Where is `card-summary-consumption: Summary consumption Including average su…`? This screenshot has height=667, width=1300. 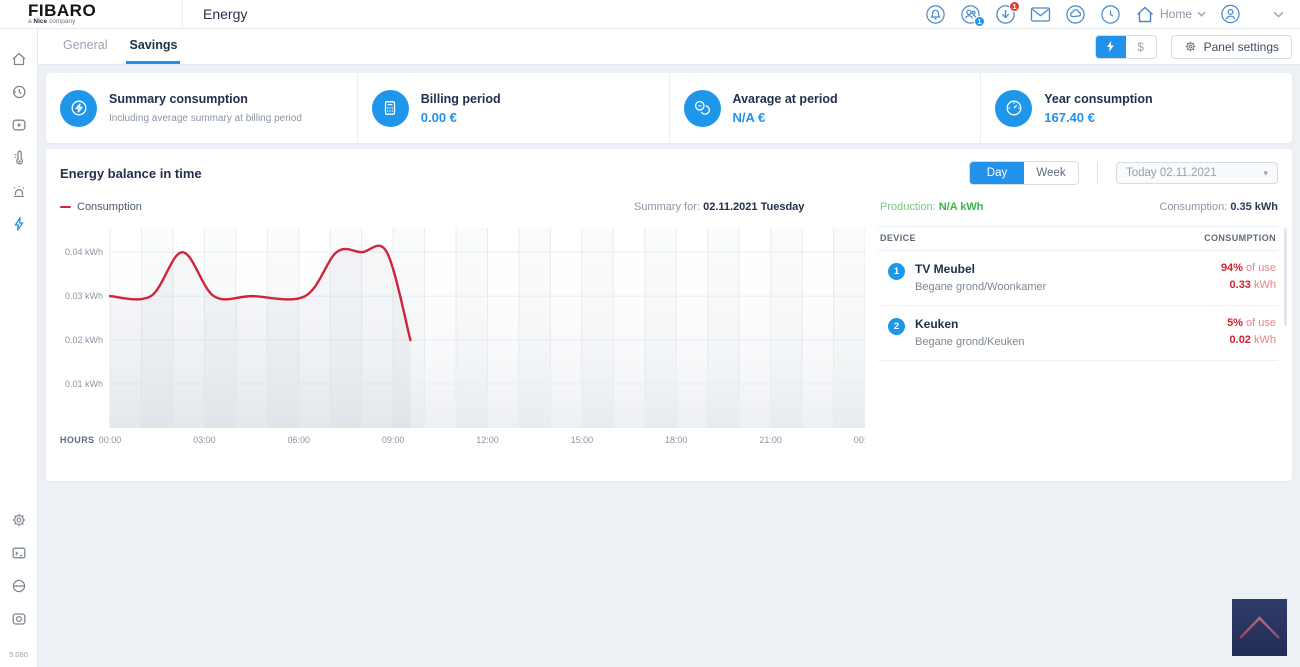 card-summary-consumption: Summary consumption Including average su… is located at coordinates (201, 108).